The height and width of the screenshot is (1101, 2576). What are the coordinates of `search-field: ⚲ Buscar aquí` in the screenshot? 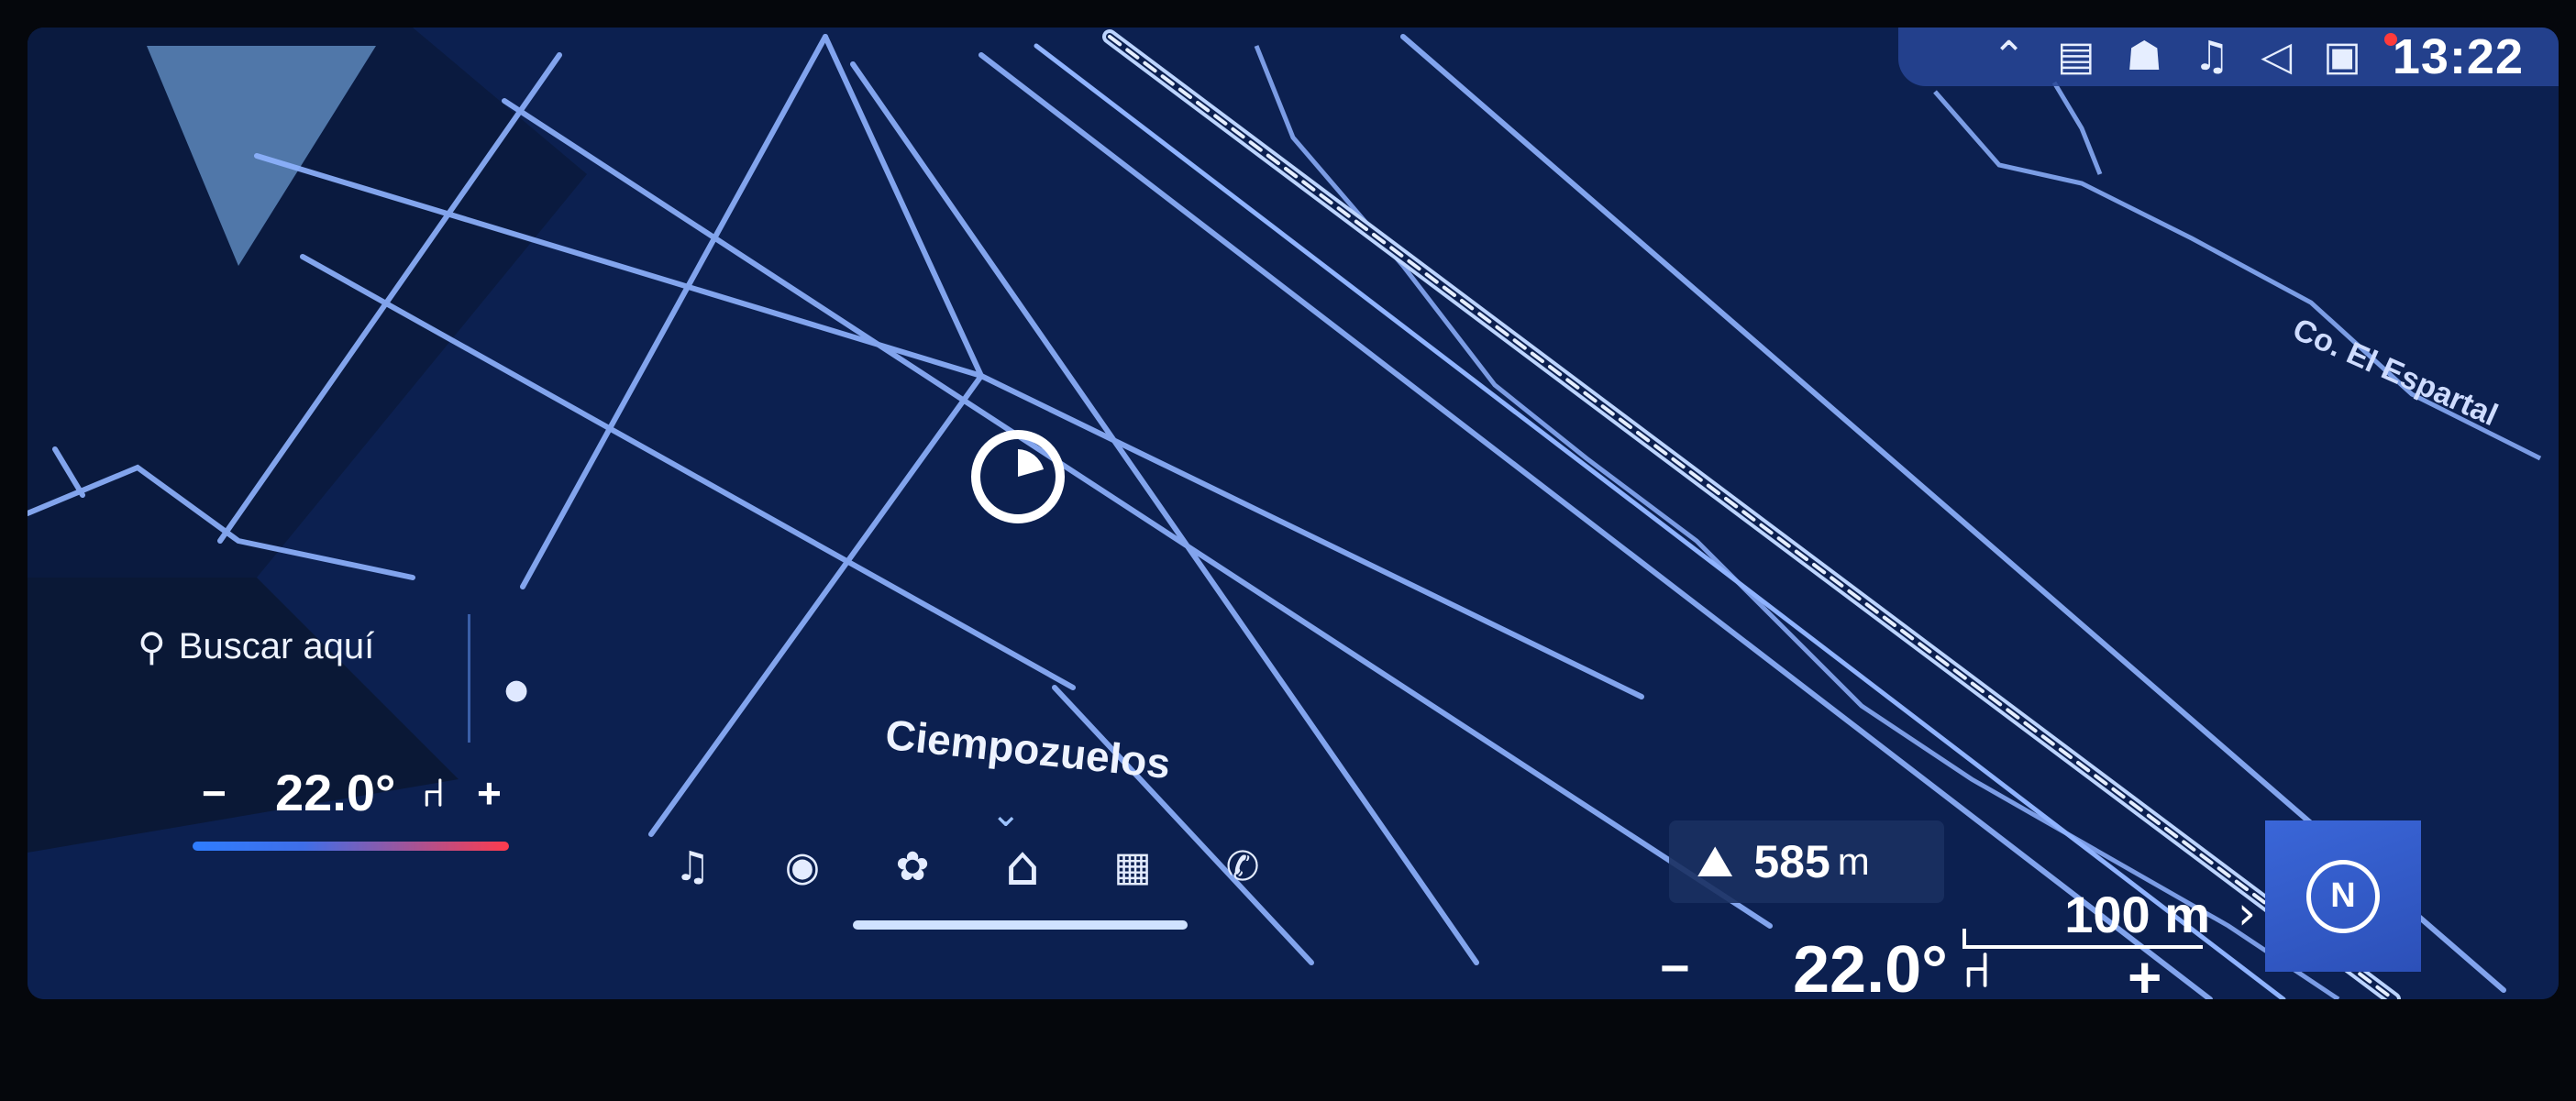 It's located at (293, 646).